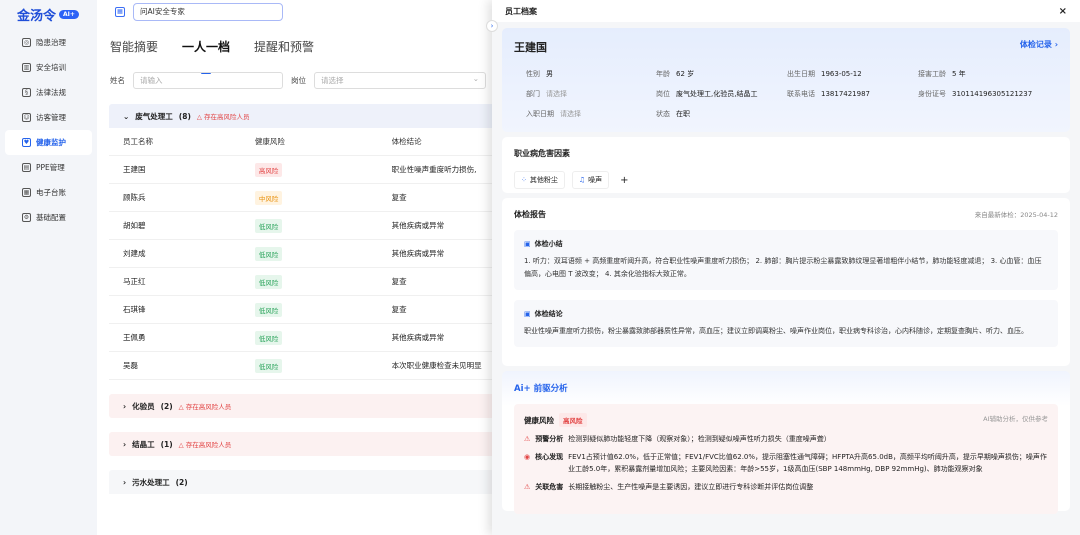  What do you see at coordinates (48, 142) in the screenshot?
I see `sidebar-item: ♥ 健康监护` at bounding box center [48, 142].